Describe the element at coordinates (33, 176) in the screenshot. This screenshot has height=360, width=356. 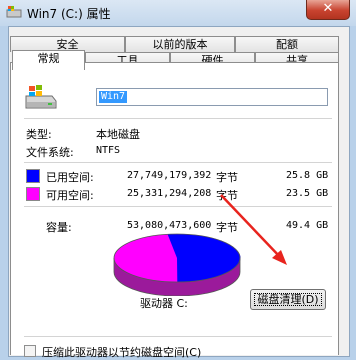
I see `used-space-swatch` at that location.